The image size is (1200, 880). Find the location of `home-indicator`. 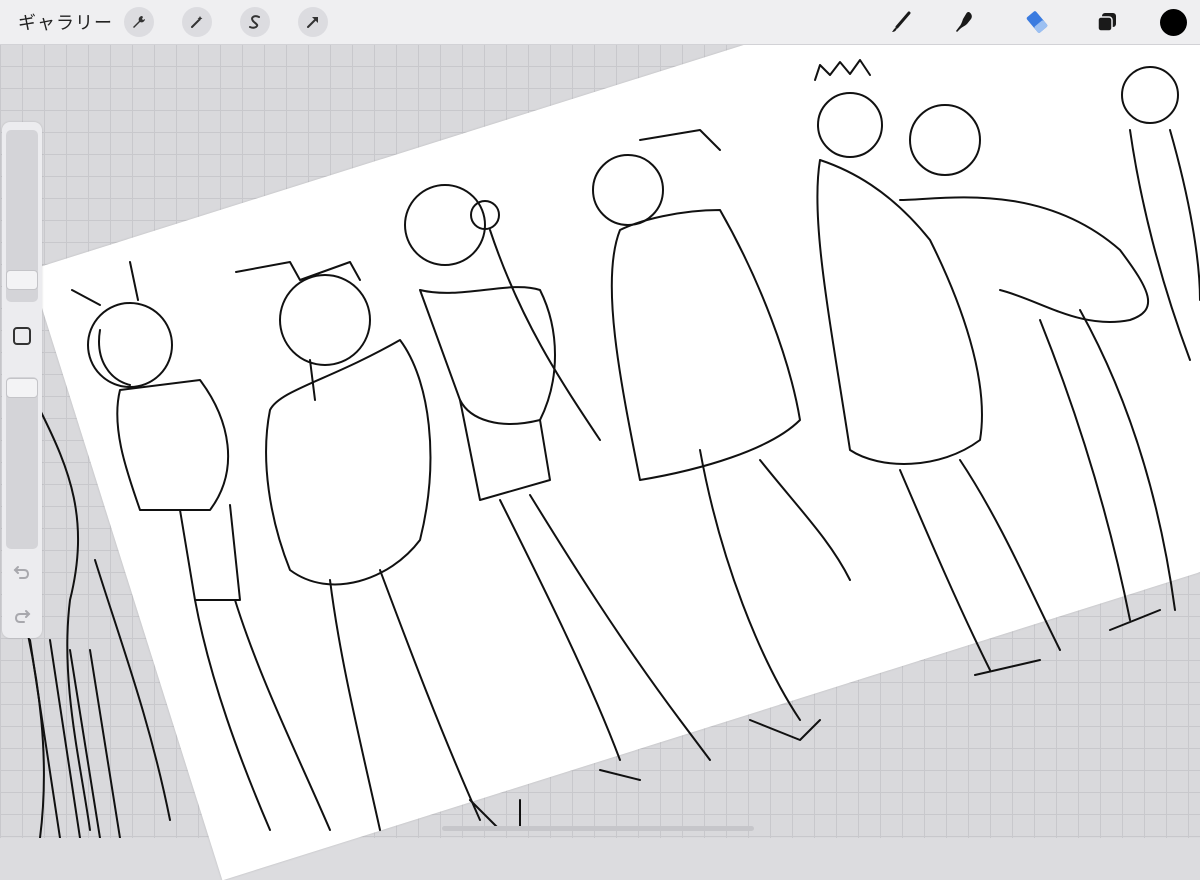

home-indicator is located at coordinates (598, 828).